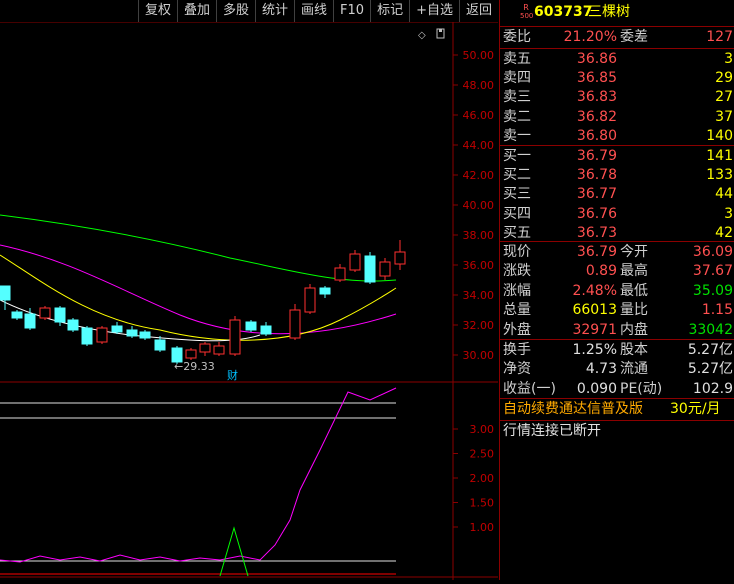 Image resolution: width=734 pixels, height=584 pixels. I want to click on price-axis-label: 38.00, so click(479, 235).